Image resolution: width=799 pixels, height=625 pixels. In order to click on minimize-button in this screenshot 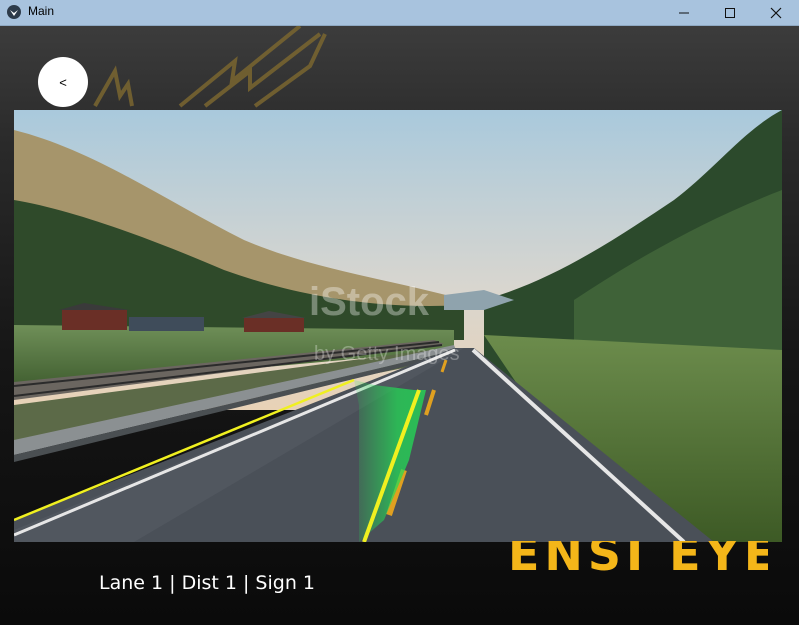, I will do `click(684, 12)`.